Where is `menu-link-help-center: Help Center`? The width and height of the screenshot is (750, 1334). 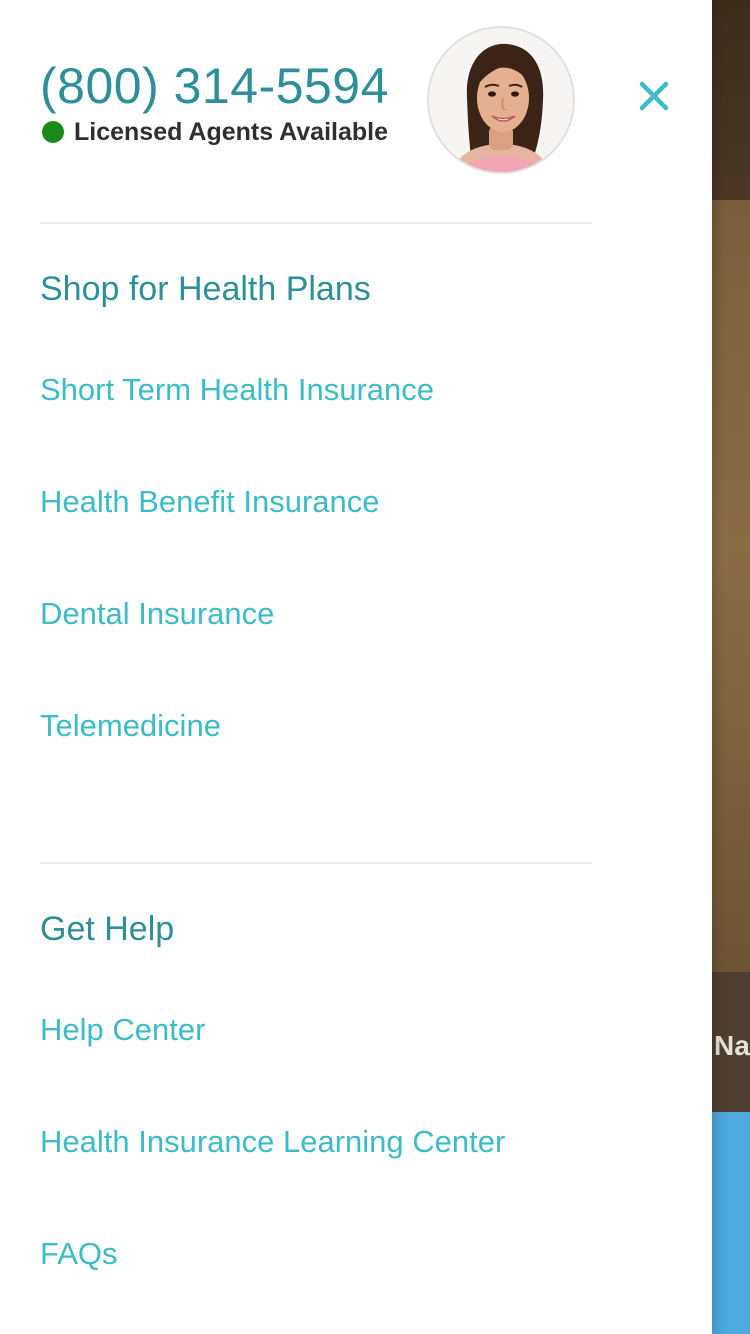 menu-link-help-center: Help Center is located at coordinates (122, 1030).